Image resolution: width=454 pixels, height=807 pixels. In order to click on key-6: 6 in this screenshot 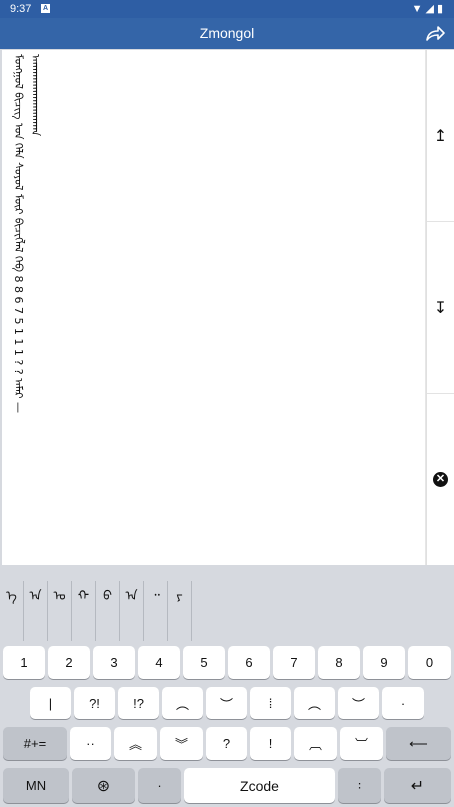, I will do `click(249, 662)`.